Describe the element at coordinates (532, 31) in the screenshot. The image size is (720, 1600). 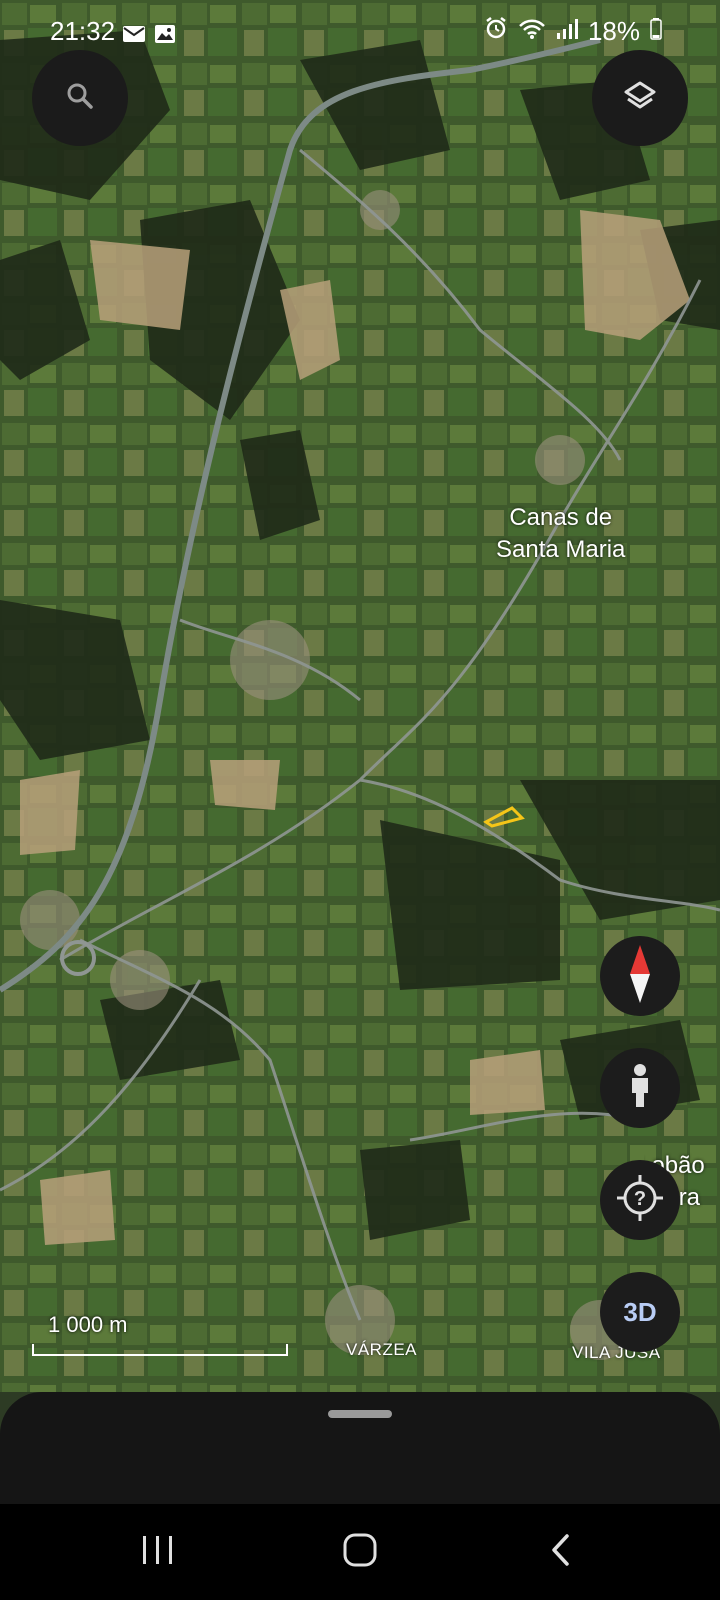
I see `wifi-icon` at that location.